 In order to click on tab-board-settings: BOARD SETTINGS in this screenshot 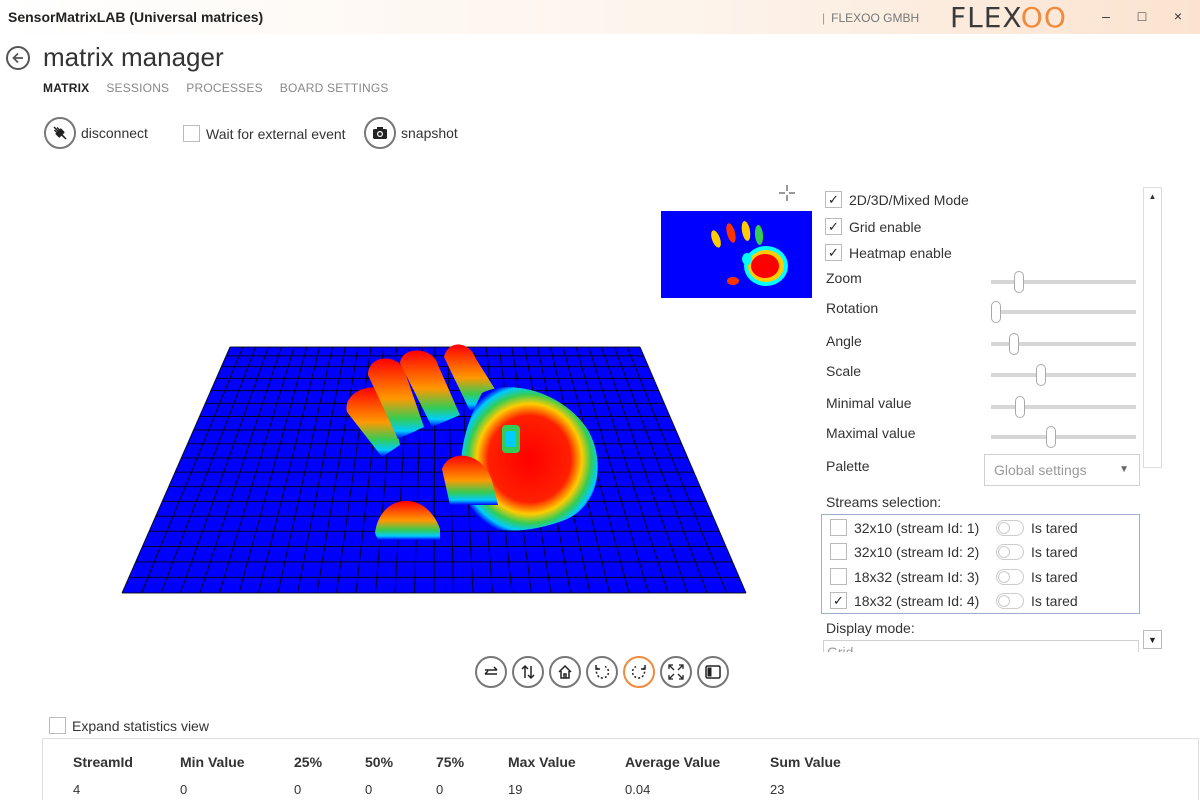, I will do `click(334, 88)`.